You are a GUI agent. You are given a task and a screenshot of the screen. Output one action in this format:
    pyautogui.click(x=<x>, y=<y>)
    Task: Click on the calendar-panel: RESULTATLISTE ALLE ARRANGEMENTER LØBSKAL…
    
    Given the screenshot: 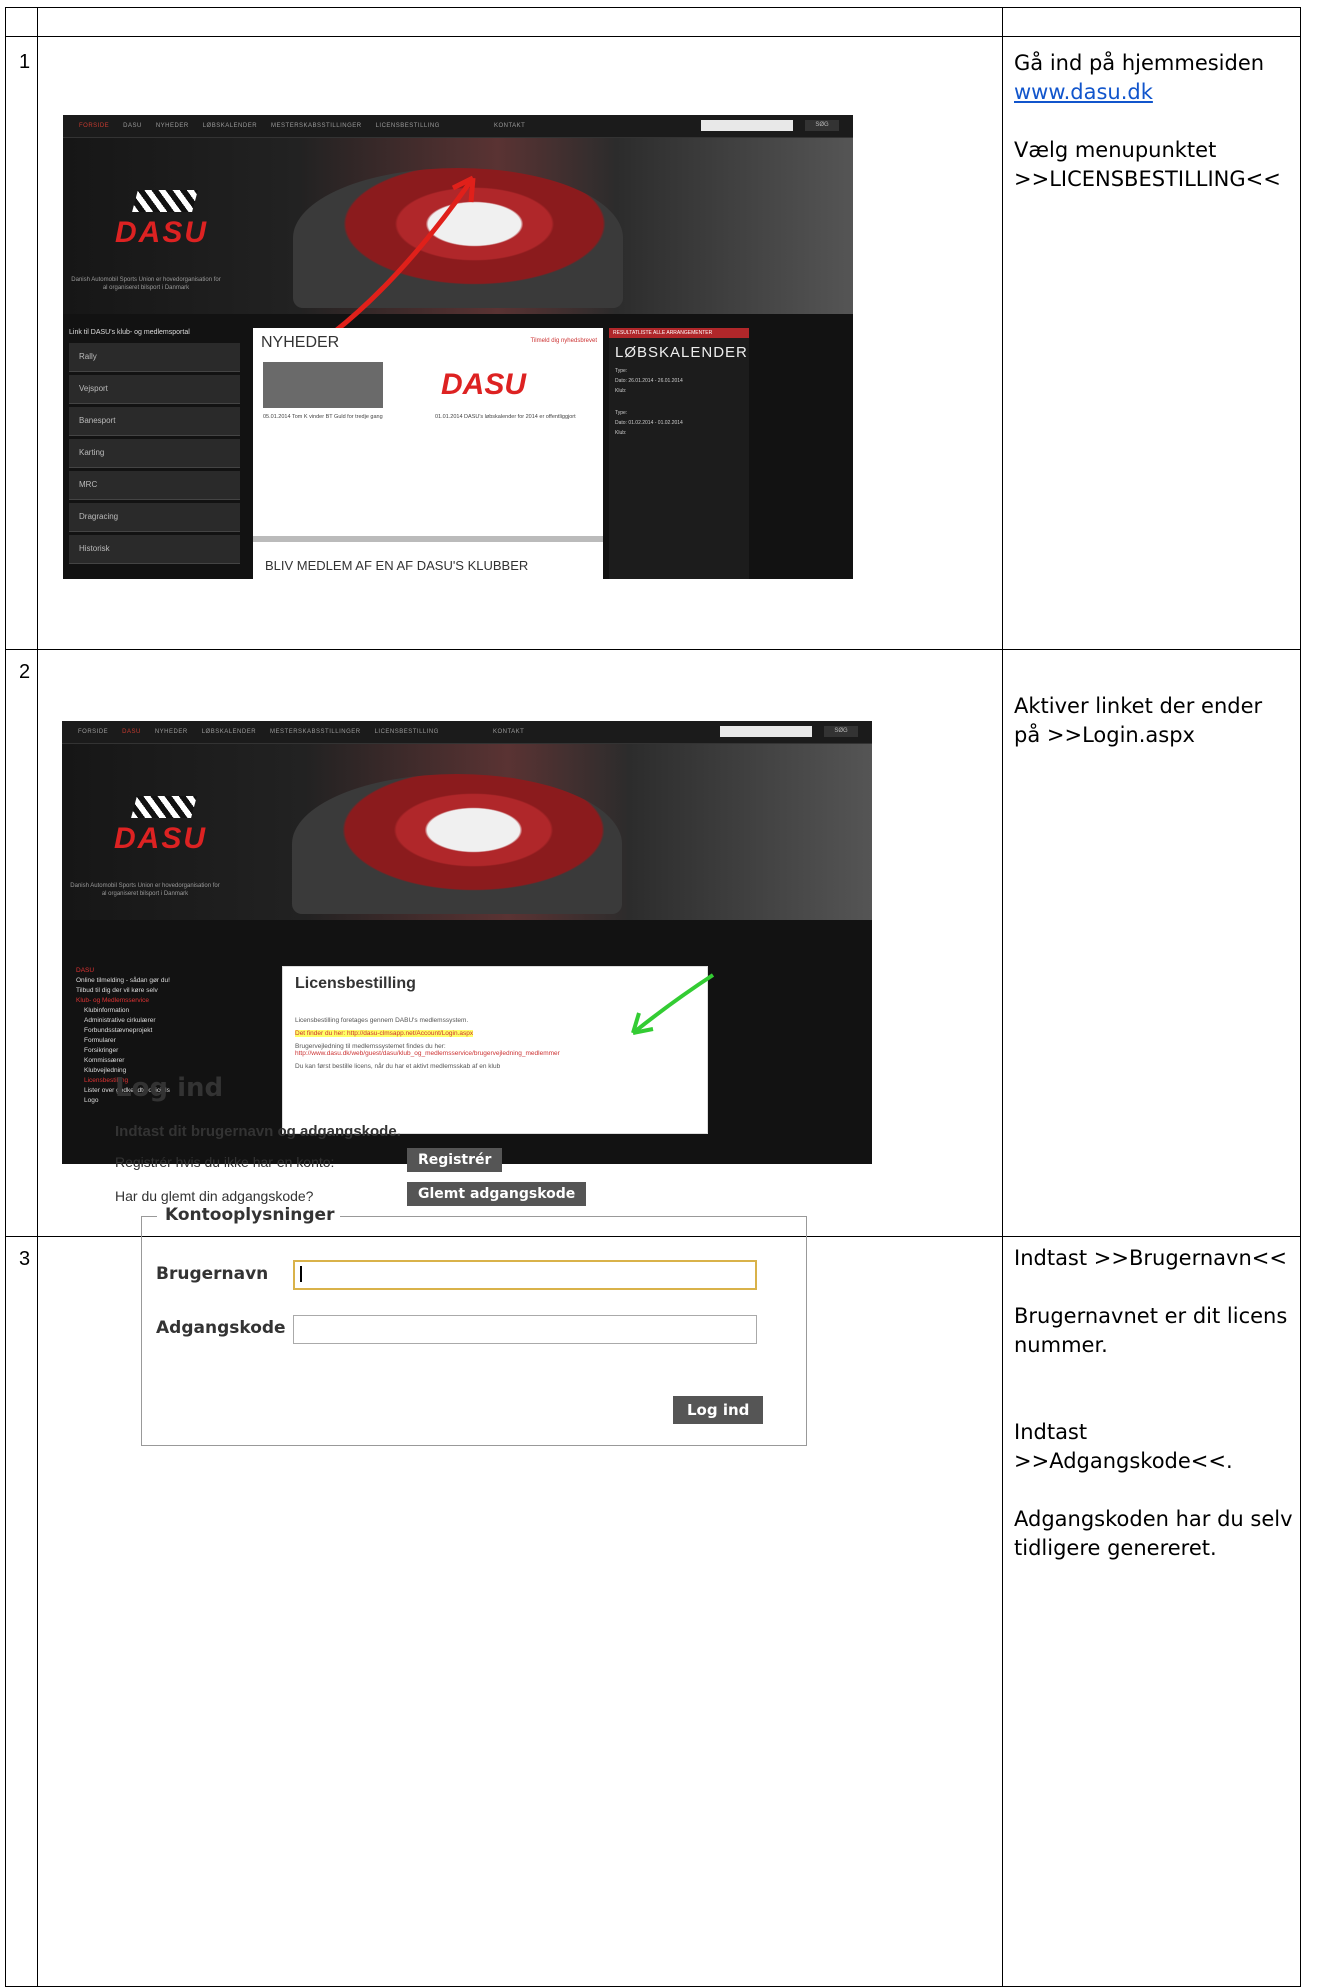 What is the action you would take?
    pyautogui.click(x=679, y=453)
    